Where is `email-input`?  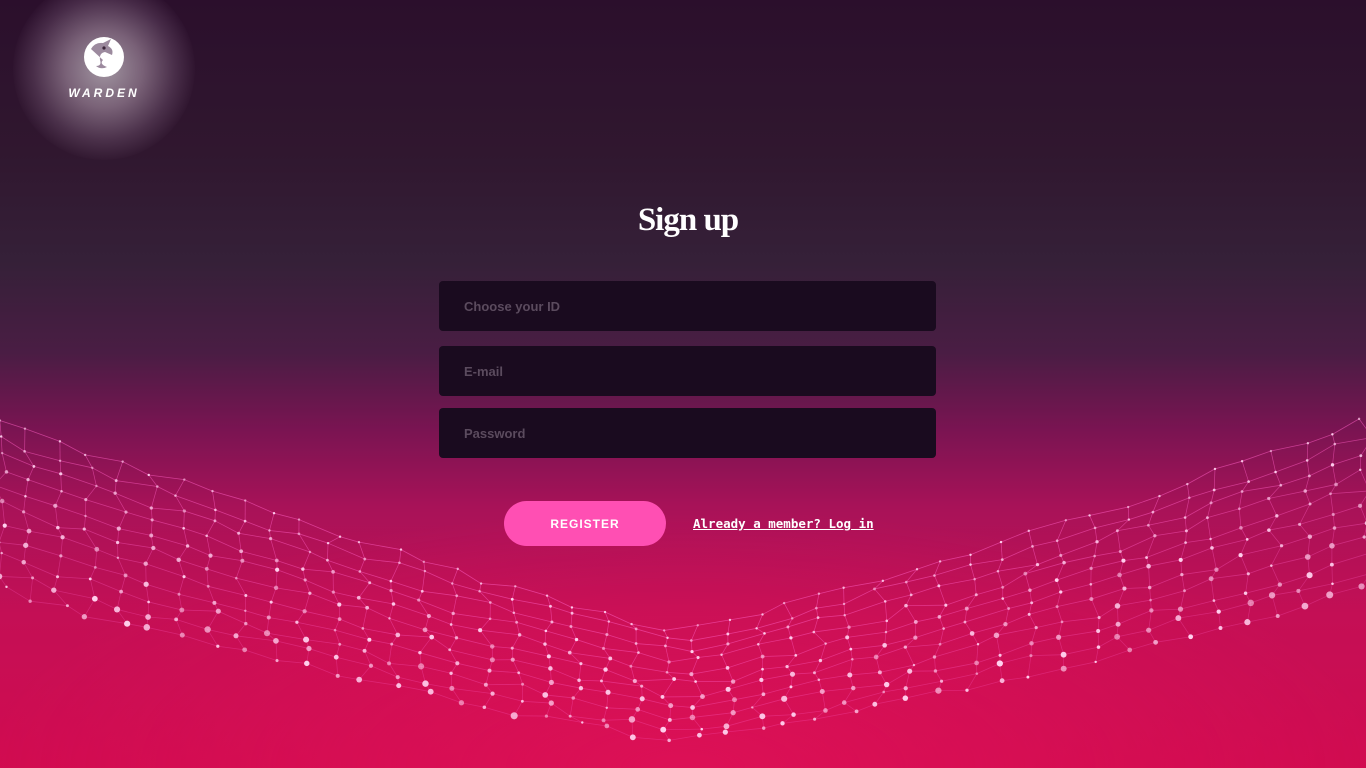 email-input is located at coordinates (687, 371).